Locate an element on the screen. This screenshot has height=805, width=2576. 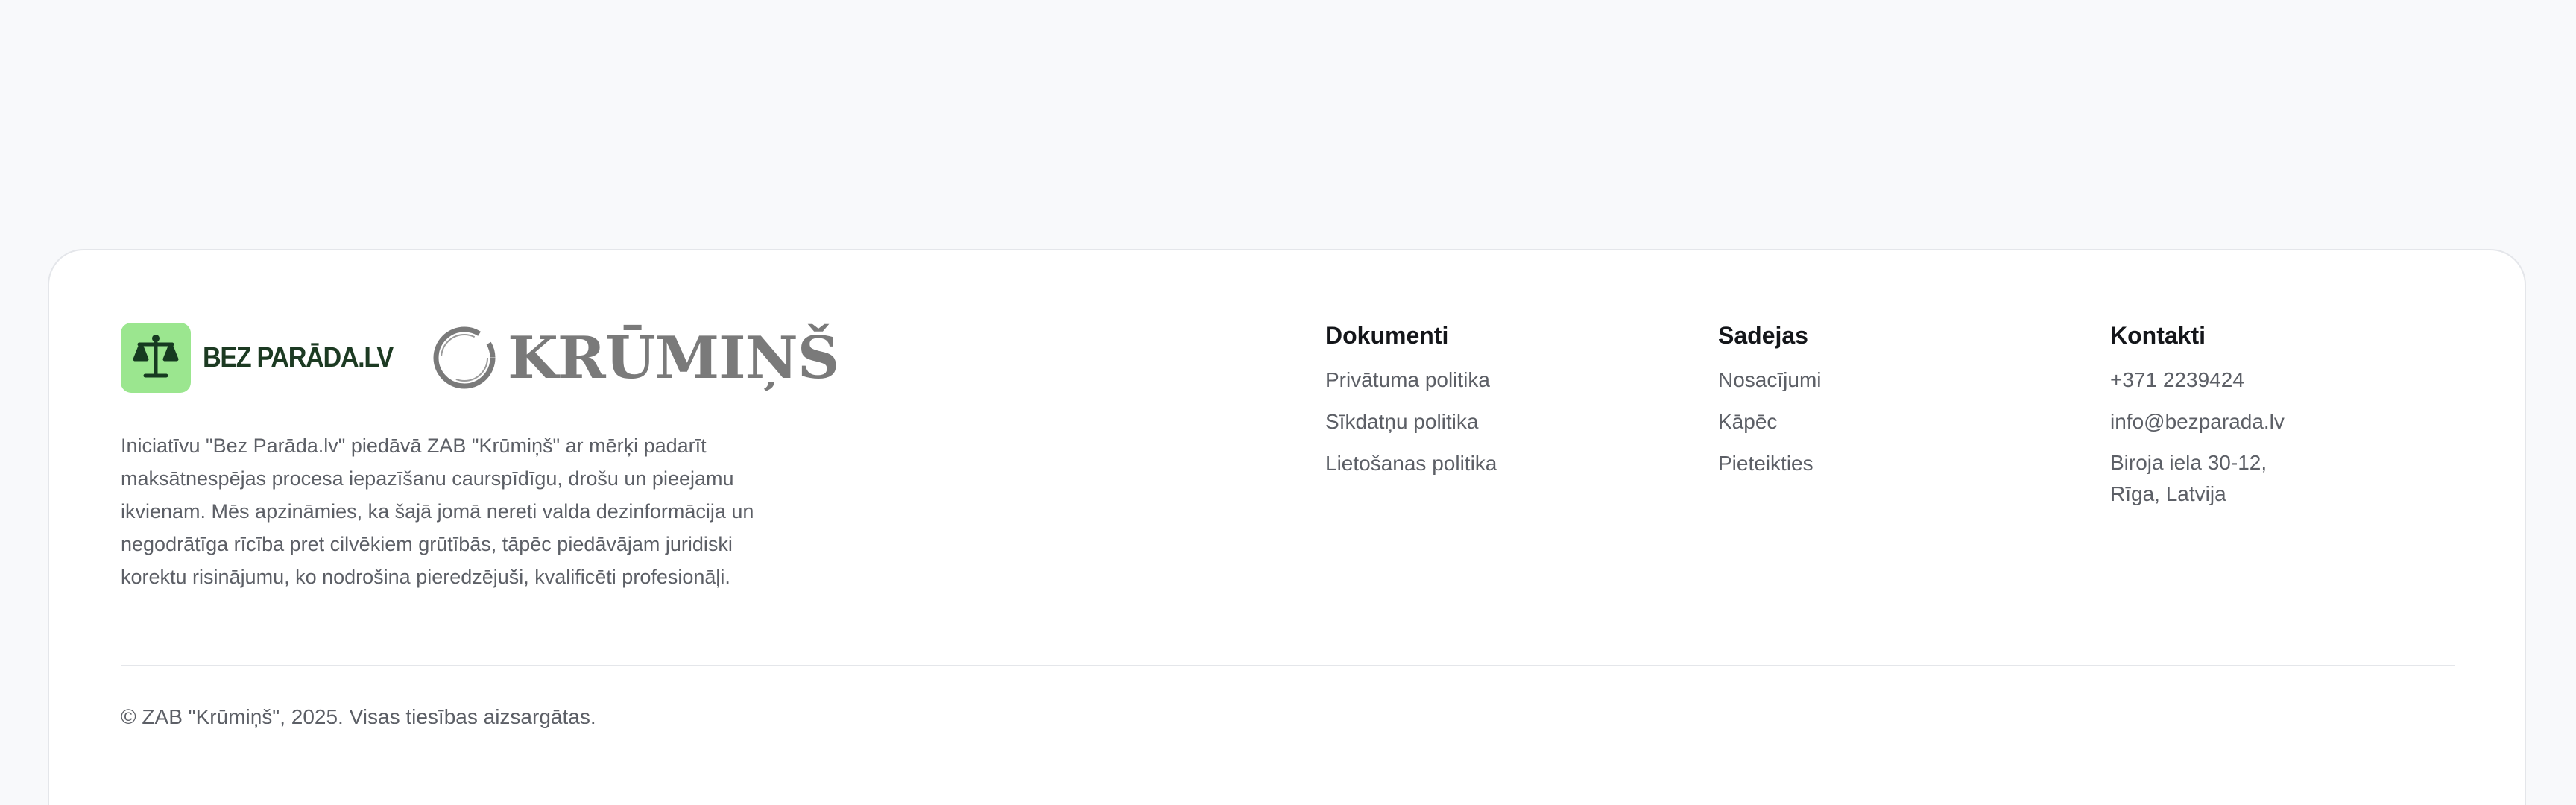
bez-parada-wordmark: BEZ PARĀDA.LV is located at coordinates (298, 357).